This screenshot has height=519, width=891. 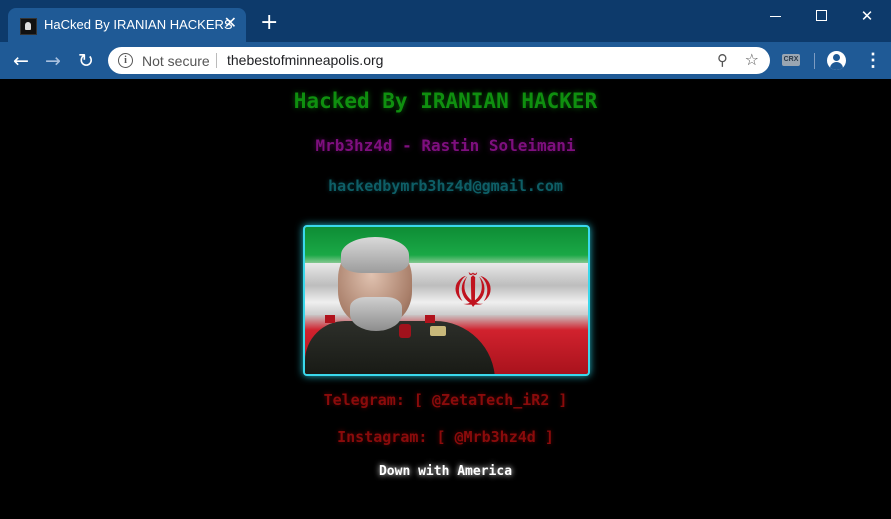 I want to click on flag-emblem-icon: ☫, so click(x=473, y=291).